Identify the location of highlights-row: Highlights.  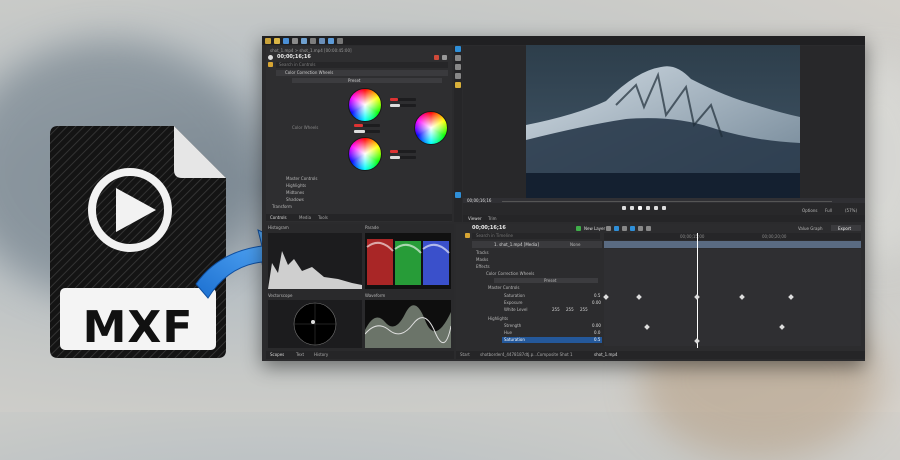
(296, 185).